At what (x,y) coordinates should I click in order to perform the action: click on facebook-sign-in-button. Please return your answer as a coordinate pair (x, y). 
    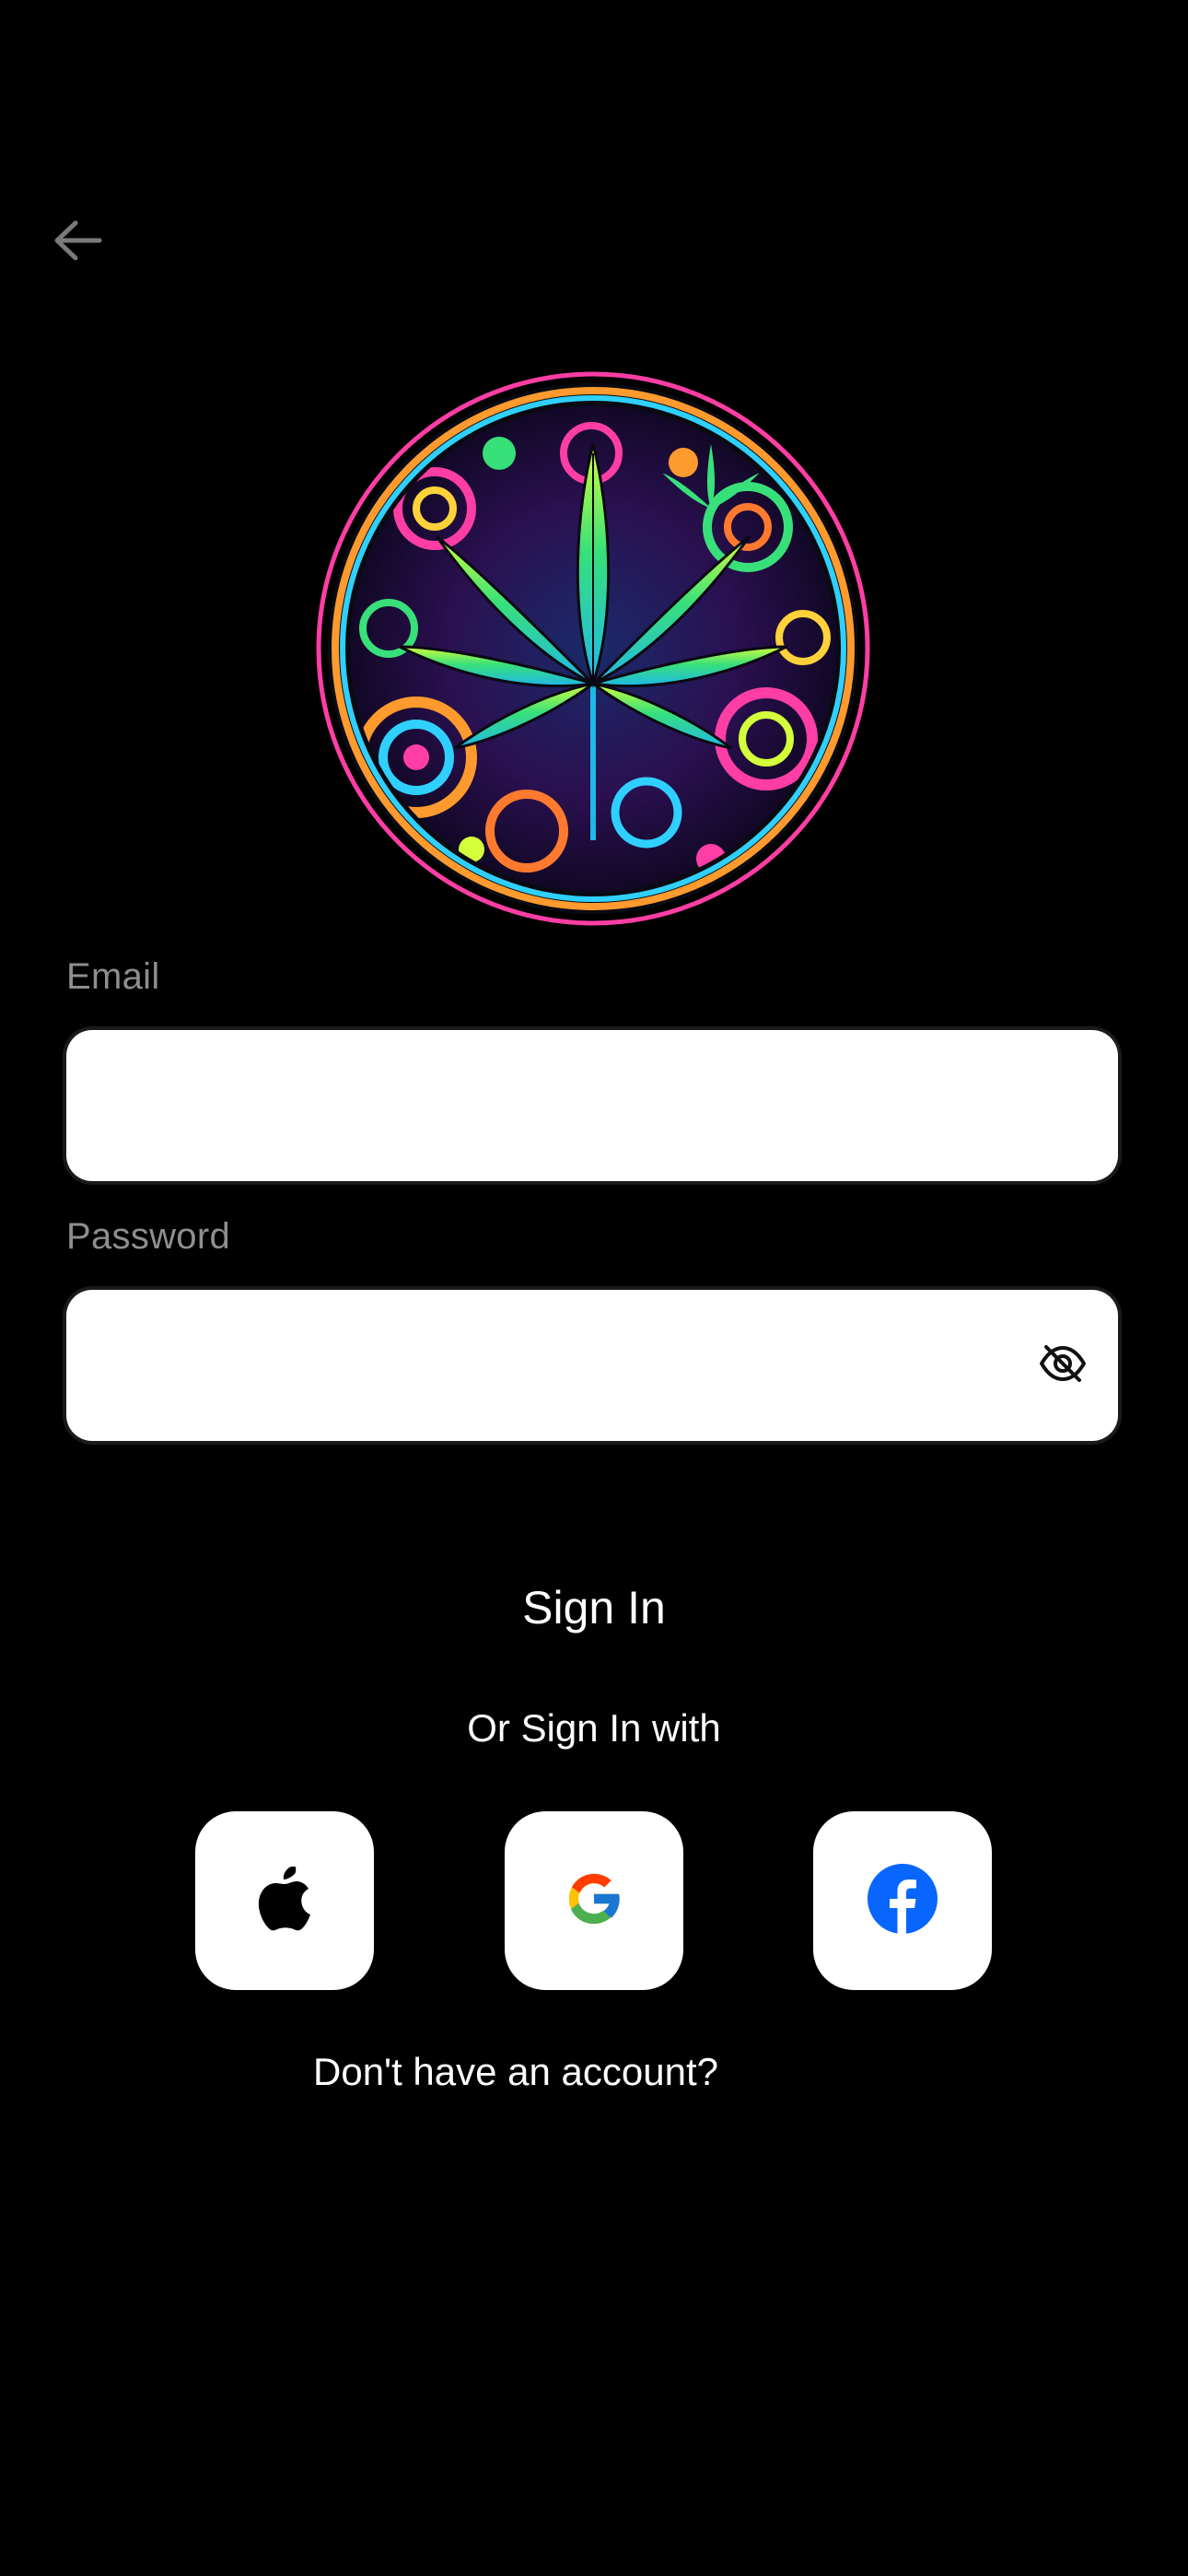
    Looking at the image, I should click on (903, 1900).